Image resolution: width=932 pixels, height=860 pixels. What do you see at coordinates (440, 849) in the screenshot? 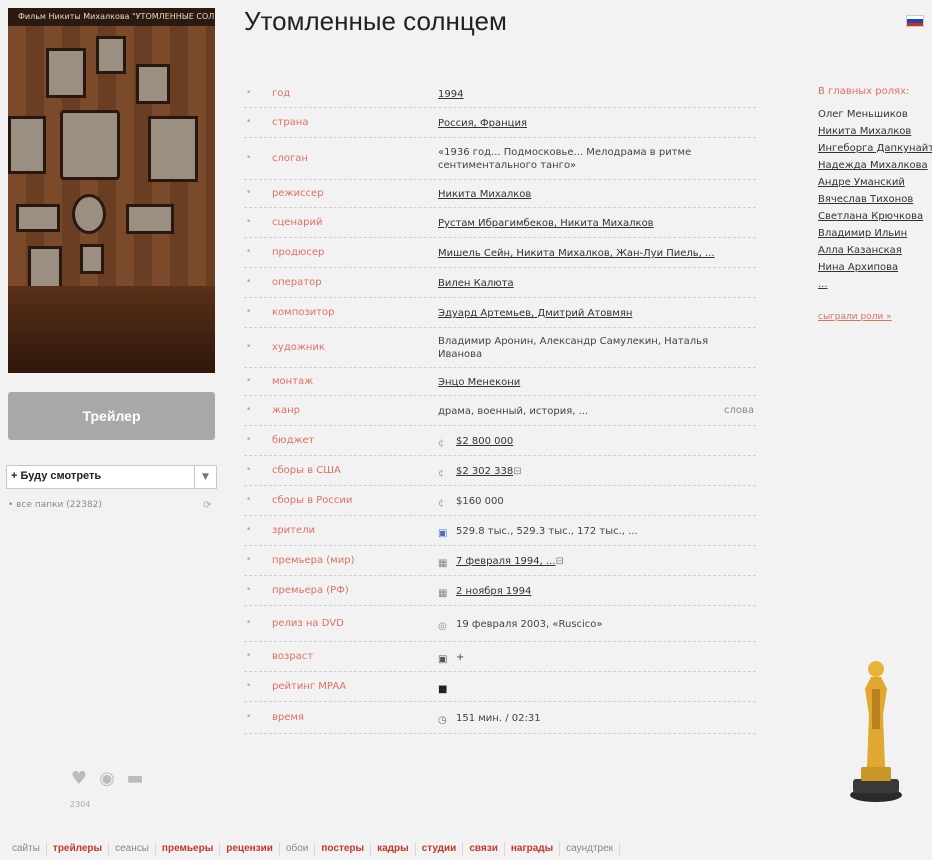
I see `nav-link: студии` at bounding box center [440, 849].